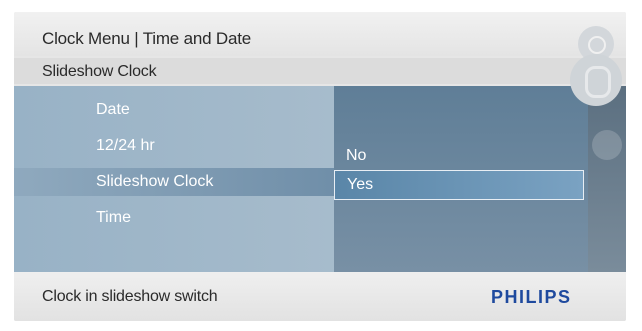 The width and height of the screenshot is (642, 331). Describe the element at coordinates (99, 71) in the screenshot. I see `section-title: Slideshow Clock` at that location.